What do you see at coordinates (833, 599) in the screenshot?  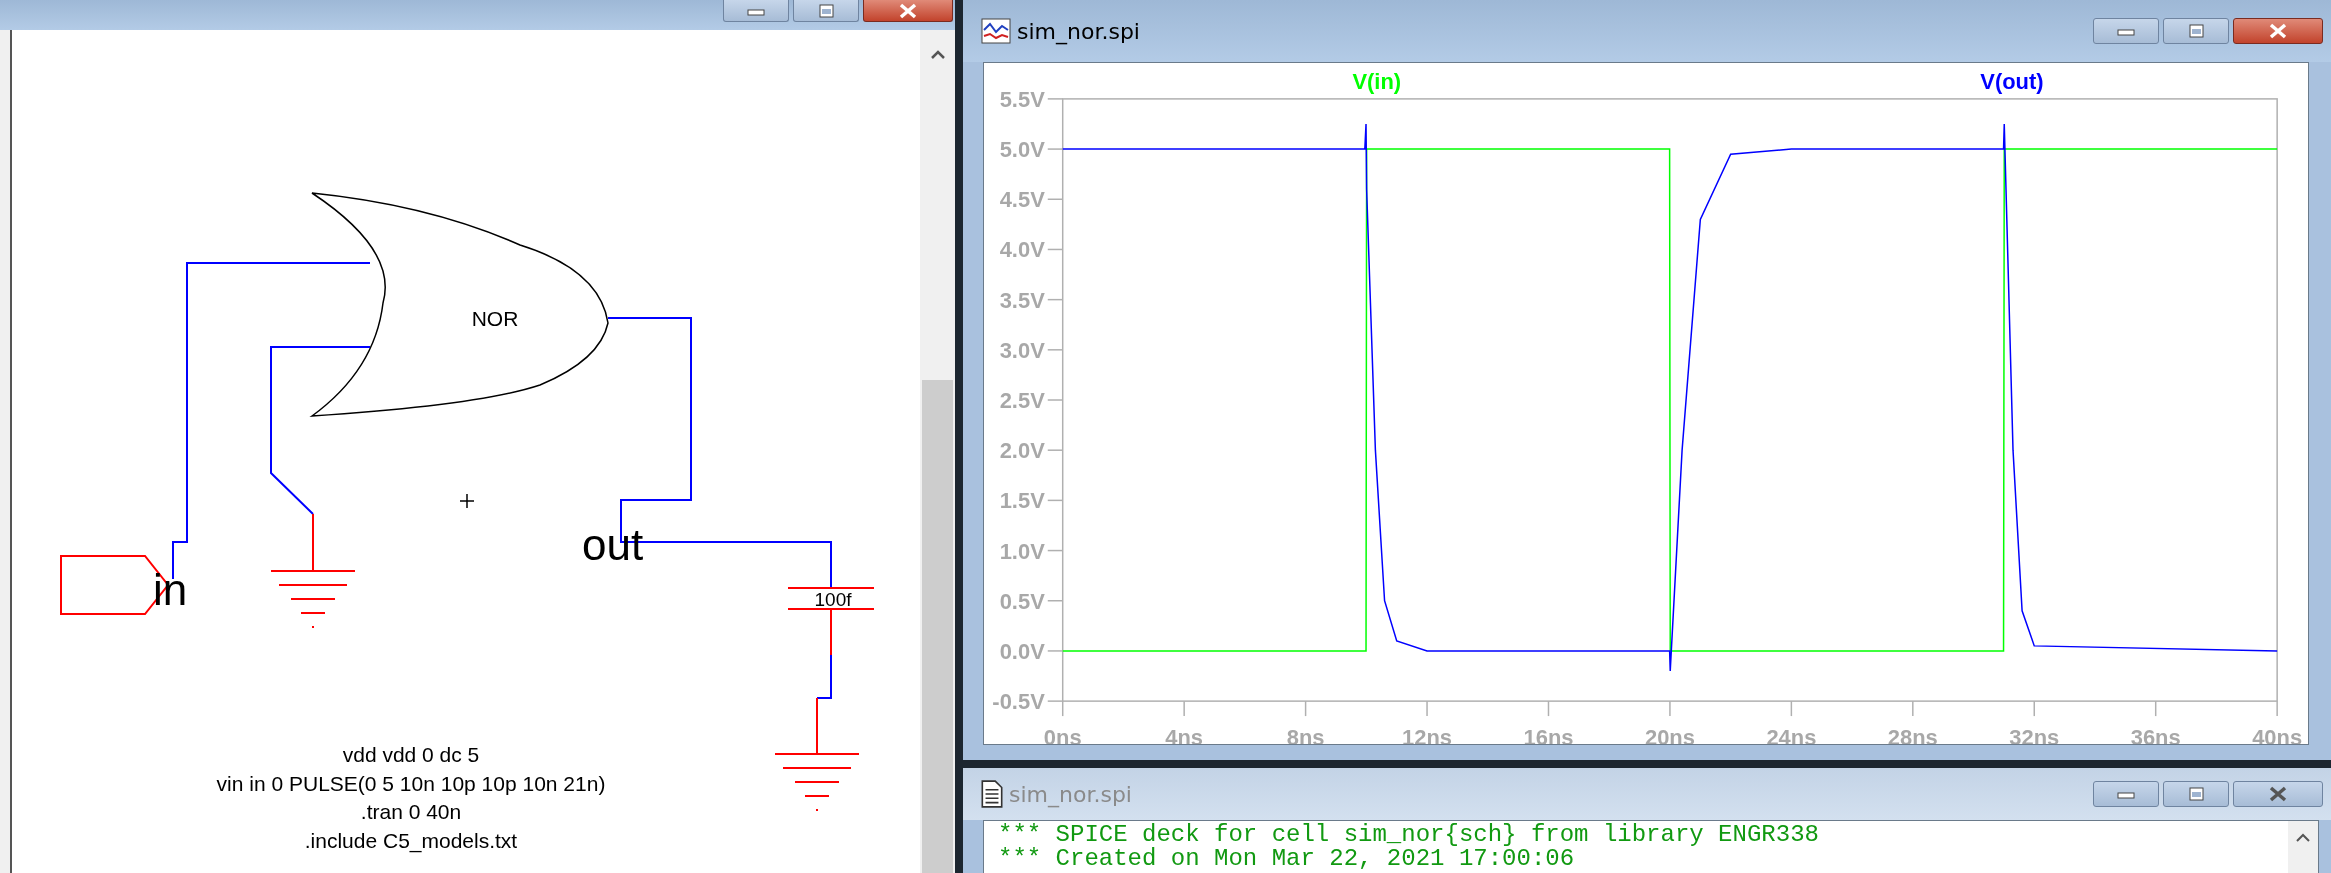 I see `capacitor-value: 100f` at bounding box center [833, 599].